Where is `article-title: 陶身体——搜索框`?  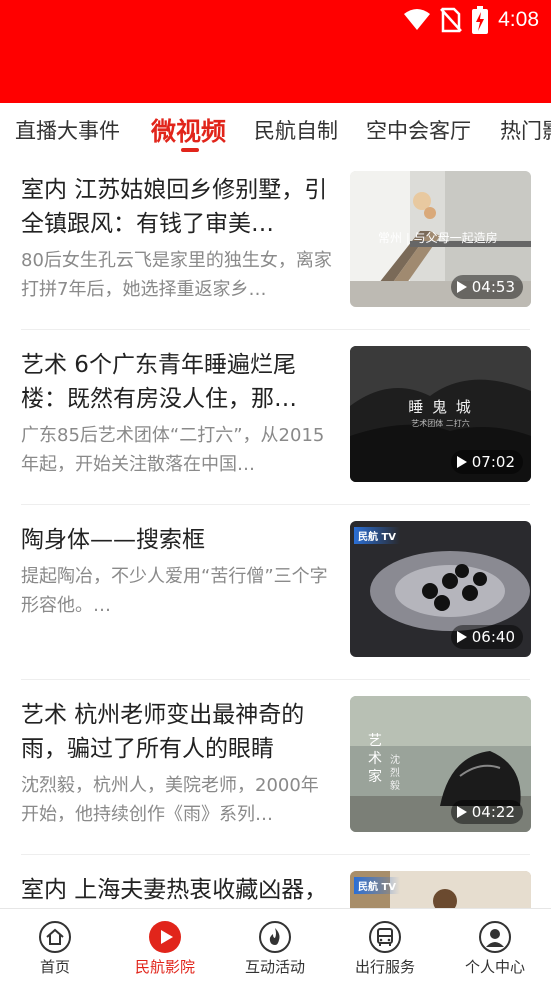
article-title: 陶身体——搜索框 is located at coordinates (113, 540).